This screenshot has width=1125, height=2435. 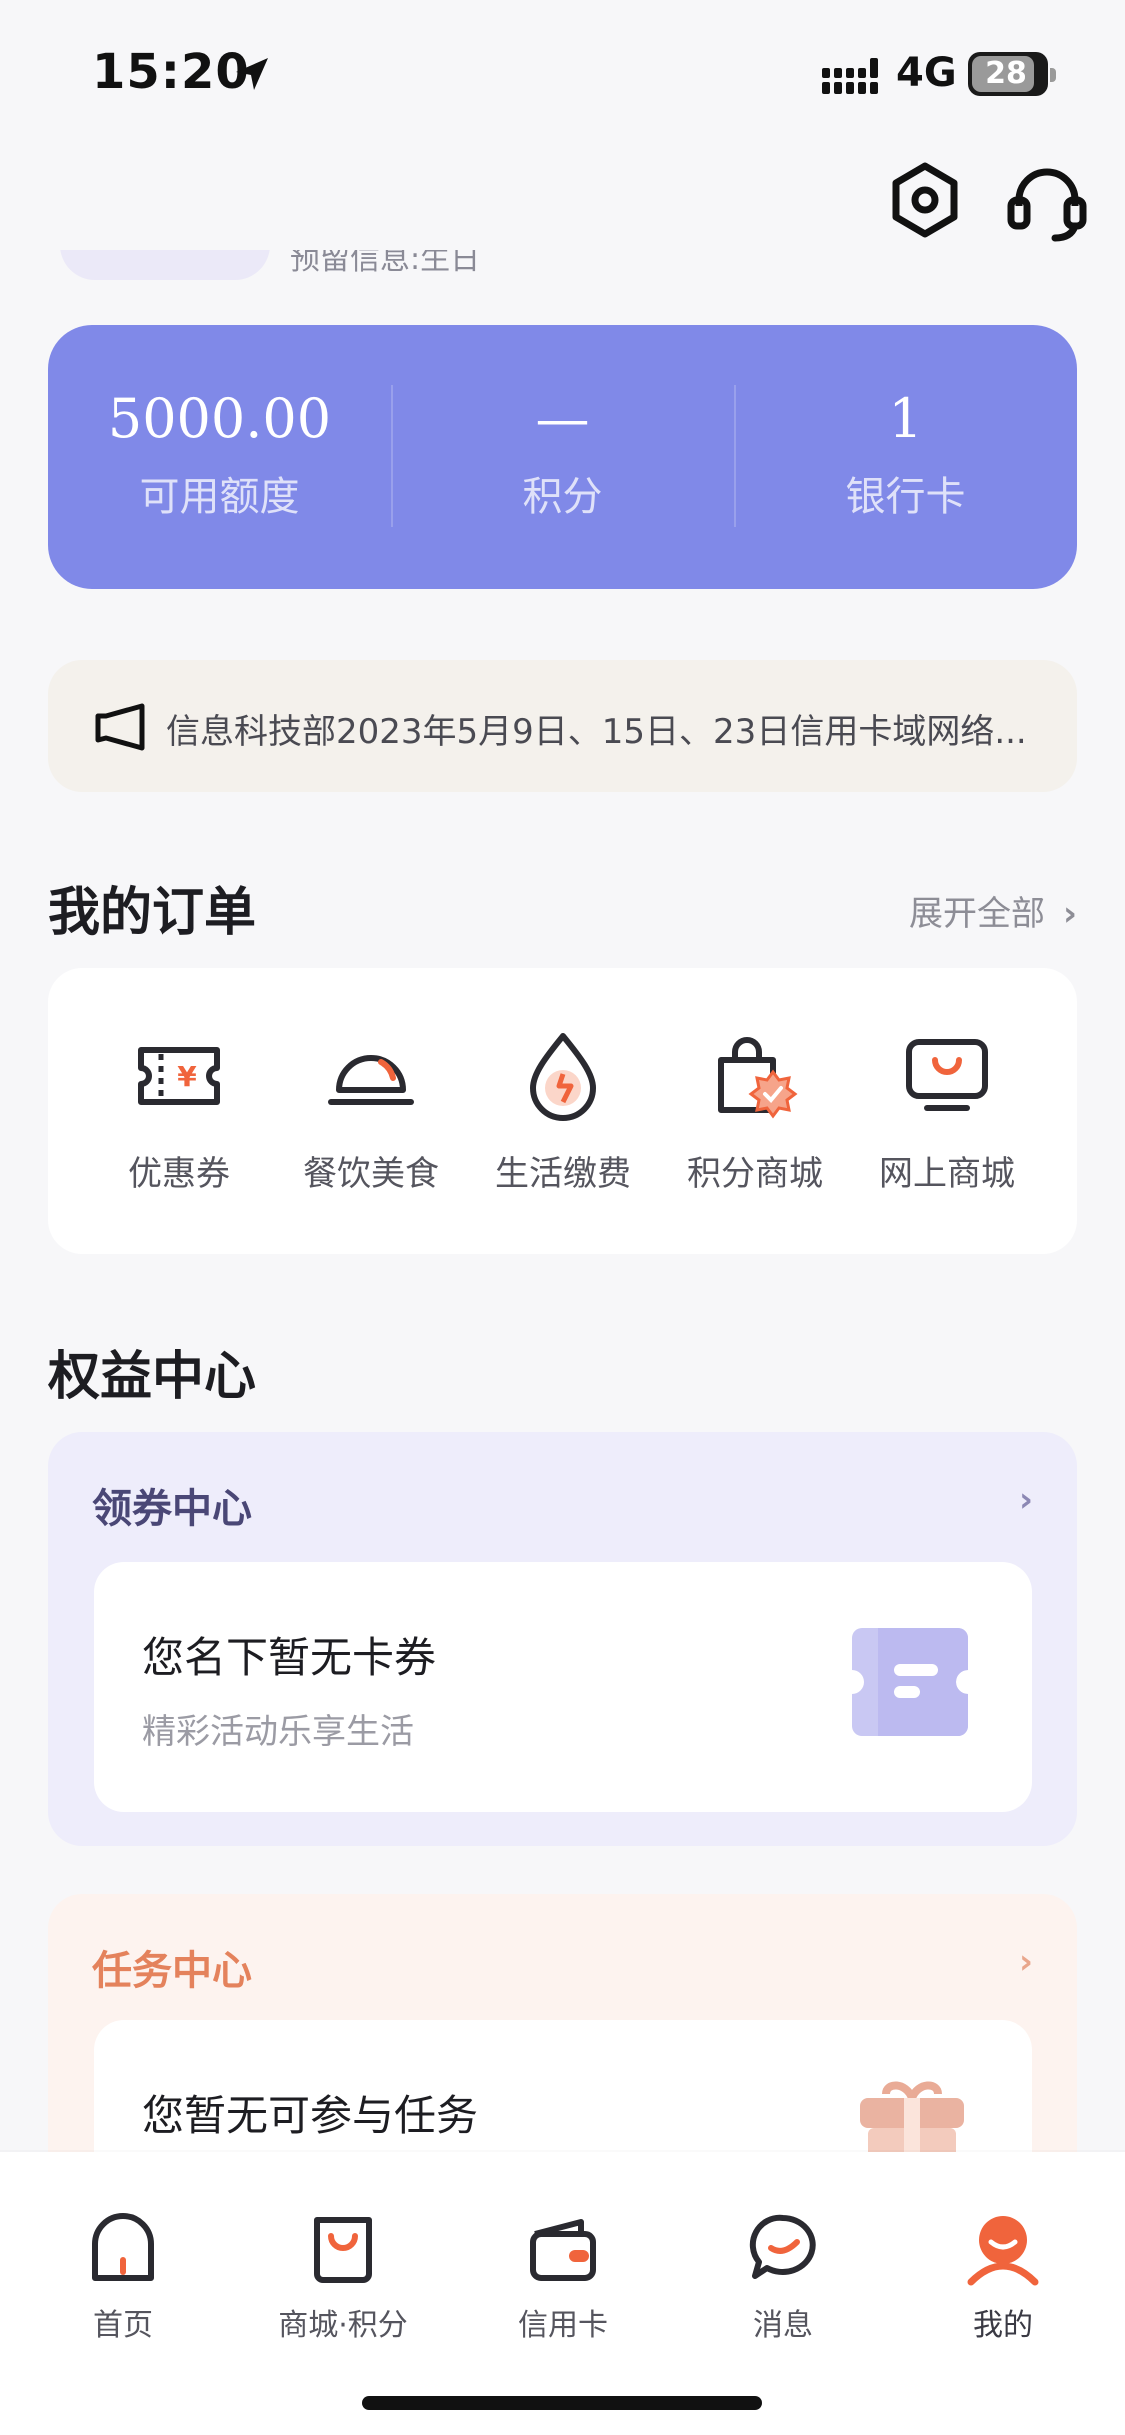 What do you see at coordinates (278, 1732) in the screenshot?
I see `coupon-promo-text: 精彩活动乐享生活` at bounding box center [278, 1732].